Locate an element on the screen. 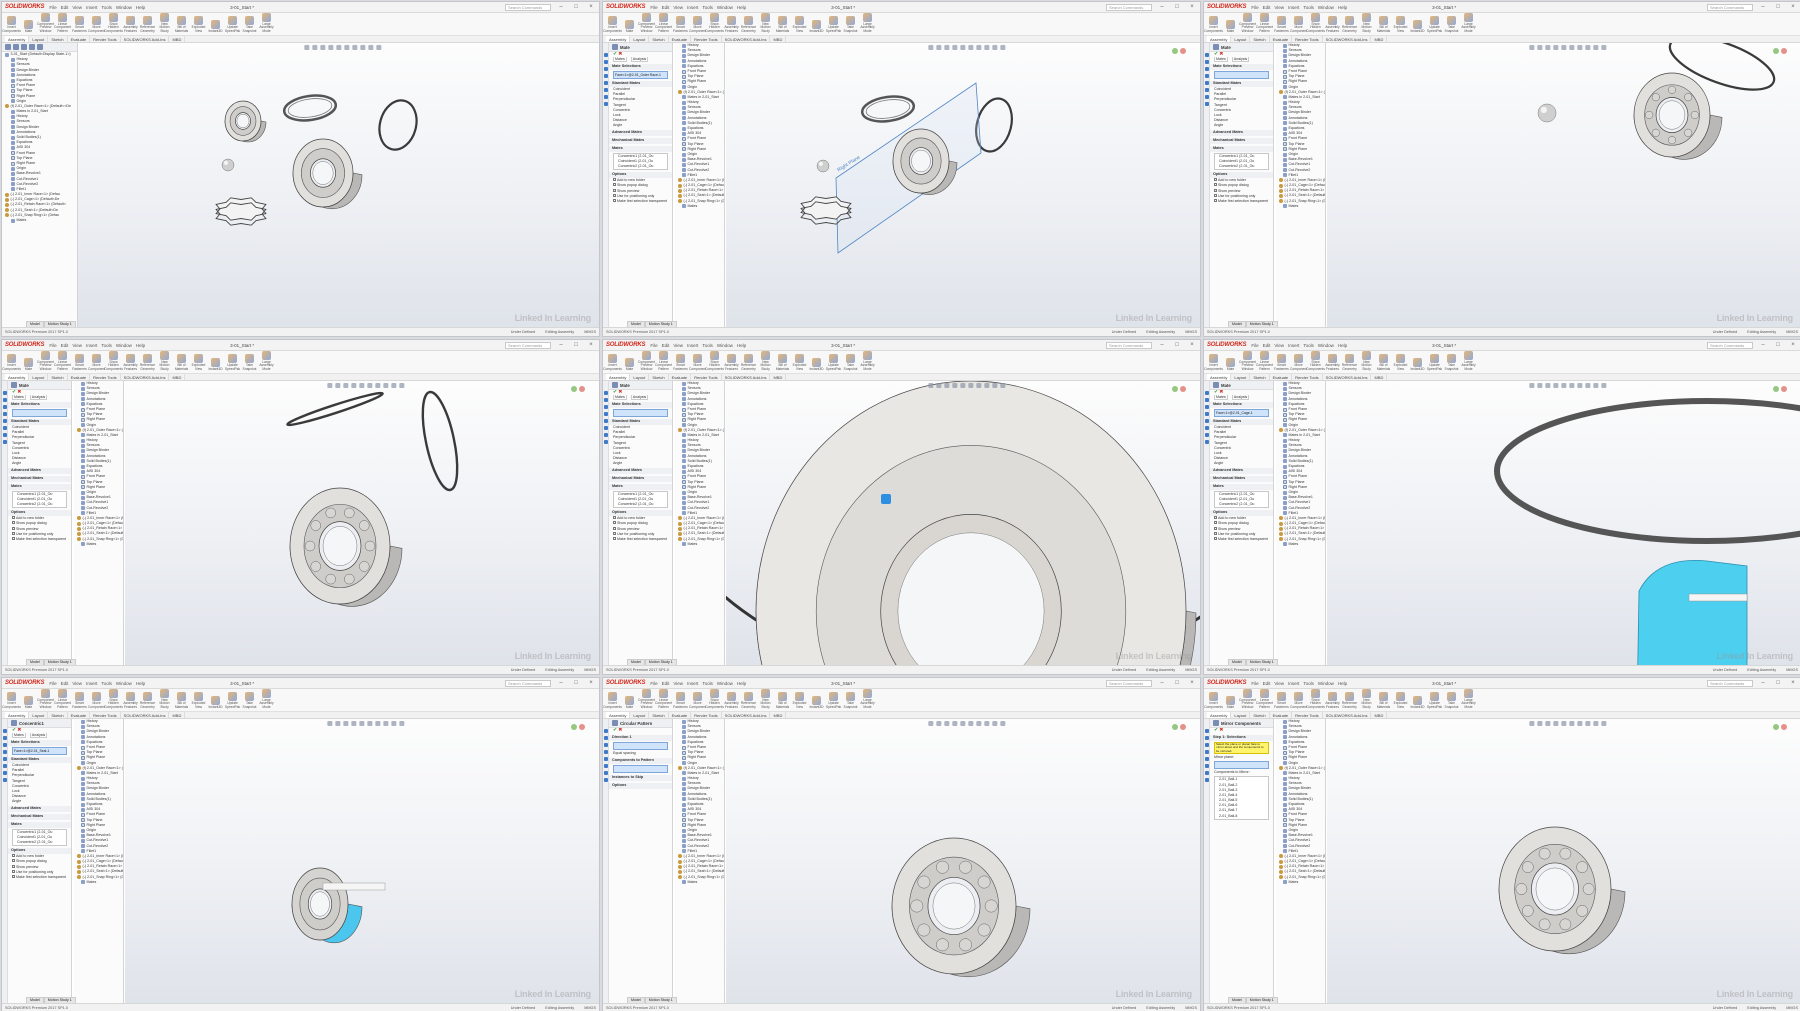 The image size is (1800, 1011). zoom-to-fit-icon is located at coordinates (306, 47).